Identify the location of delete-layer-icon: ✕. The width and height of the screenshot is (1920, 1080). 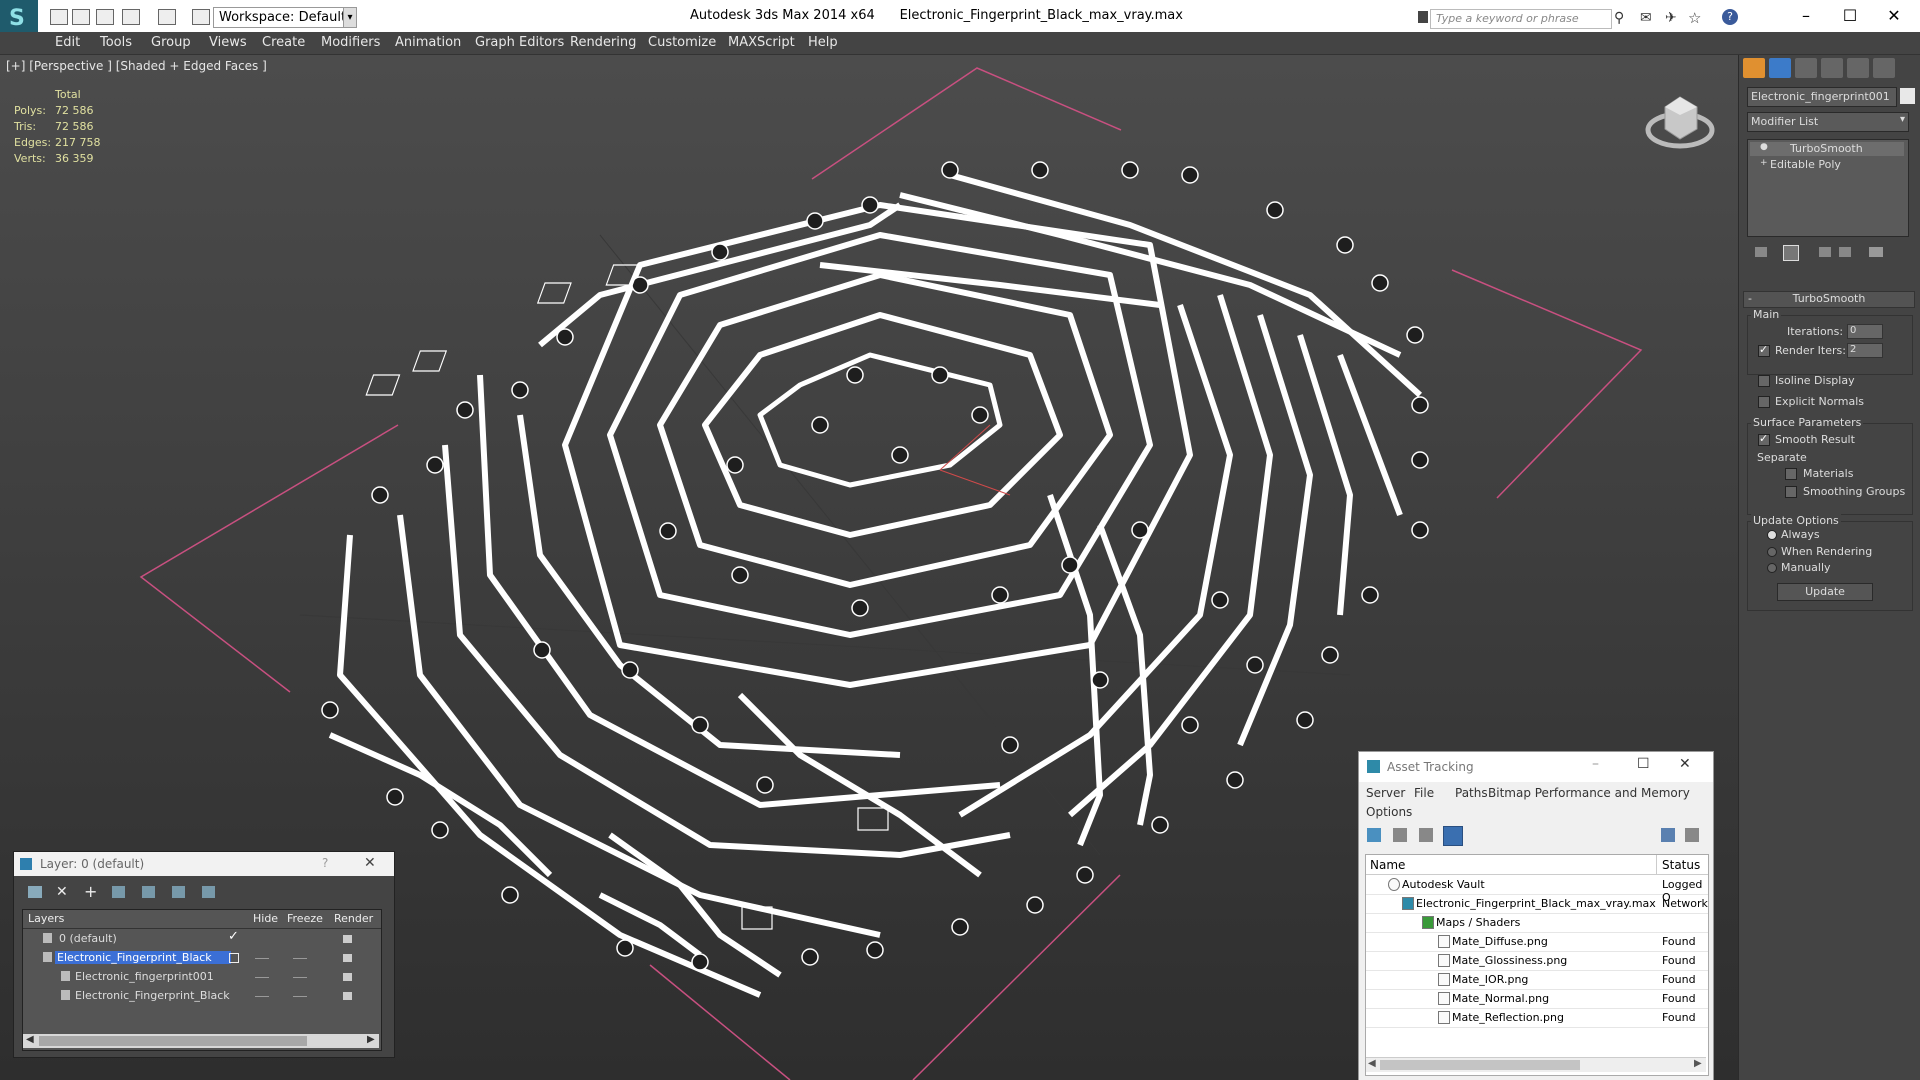
(62, 892).